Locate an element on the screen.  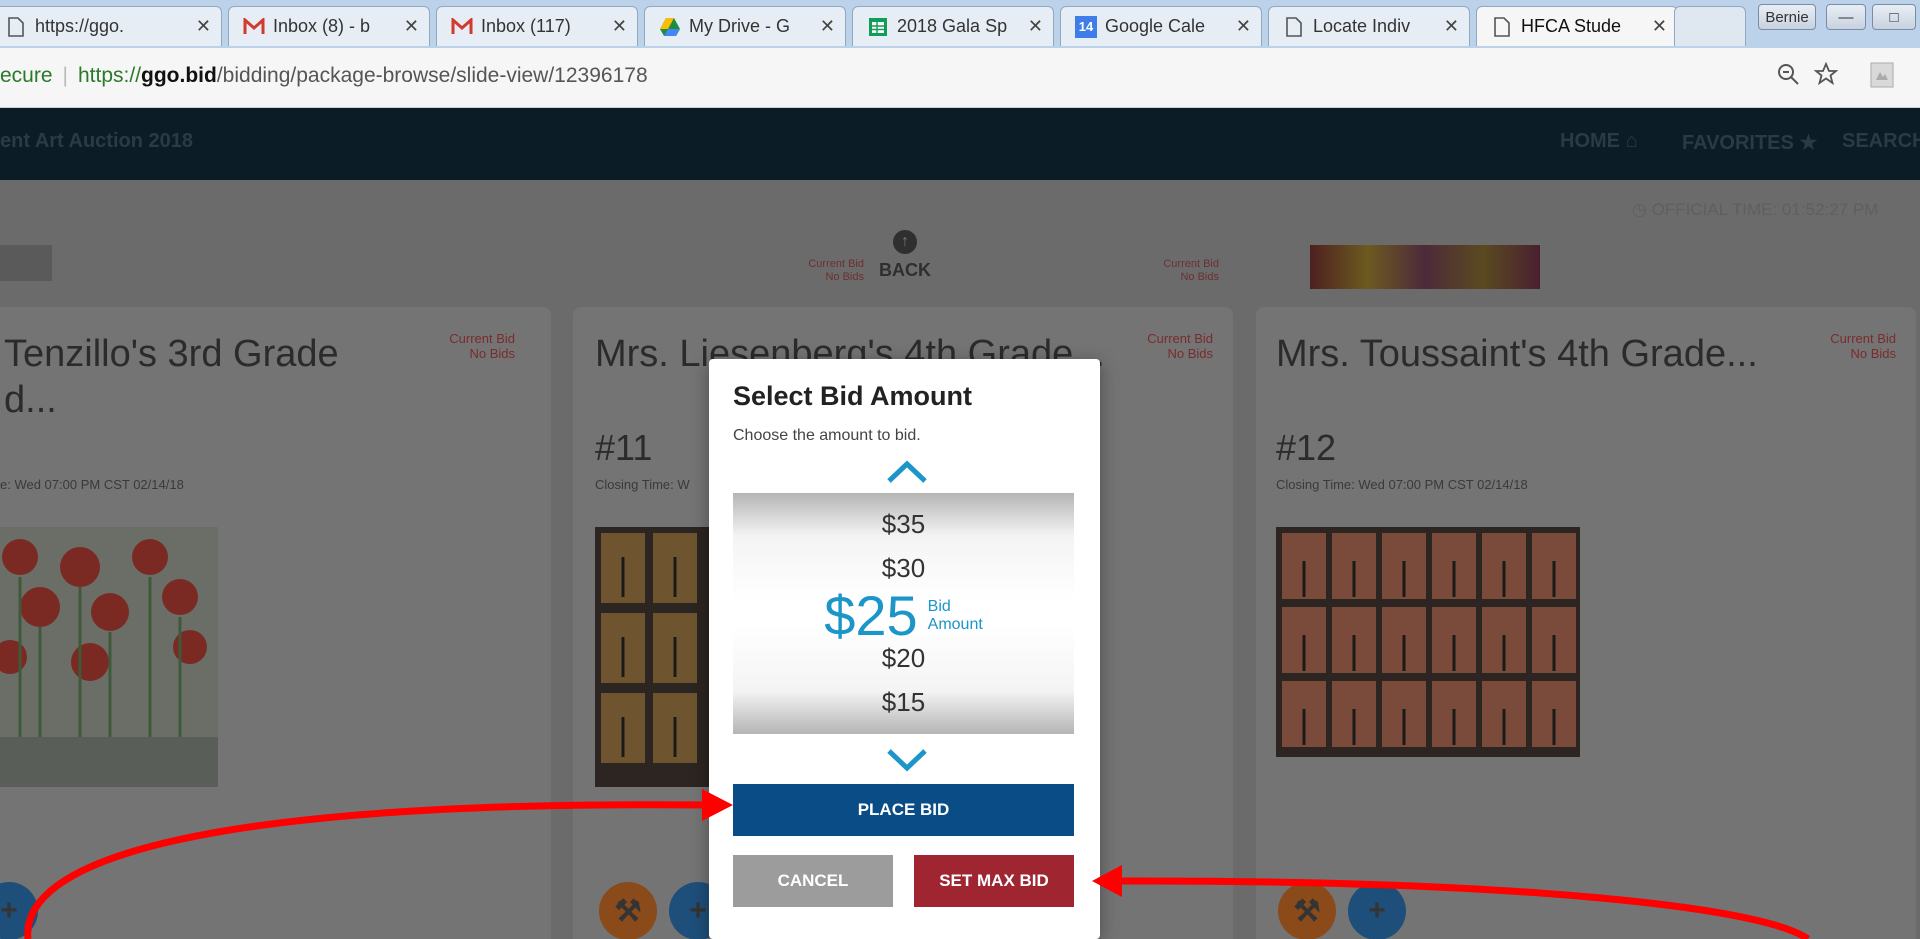
tab-title: https://ggo. is located at coordinates (80, 26).